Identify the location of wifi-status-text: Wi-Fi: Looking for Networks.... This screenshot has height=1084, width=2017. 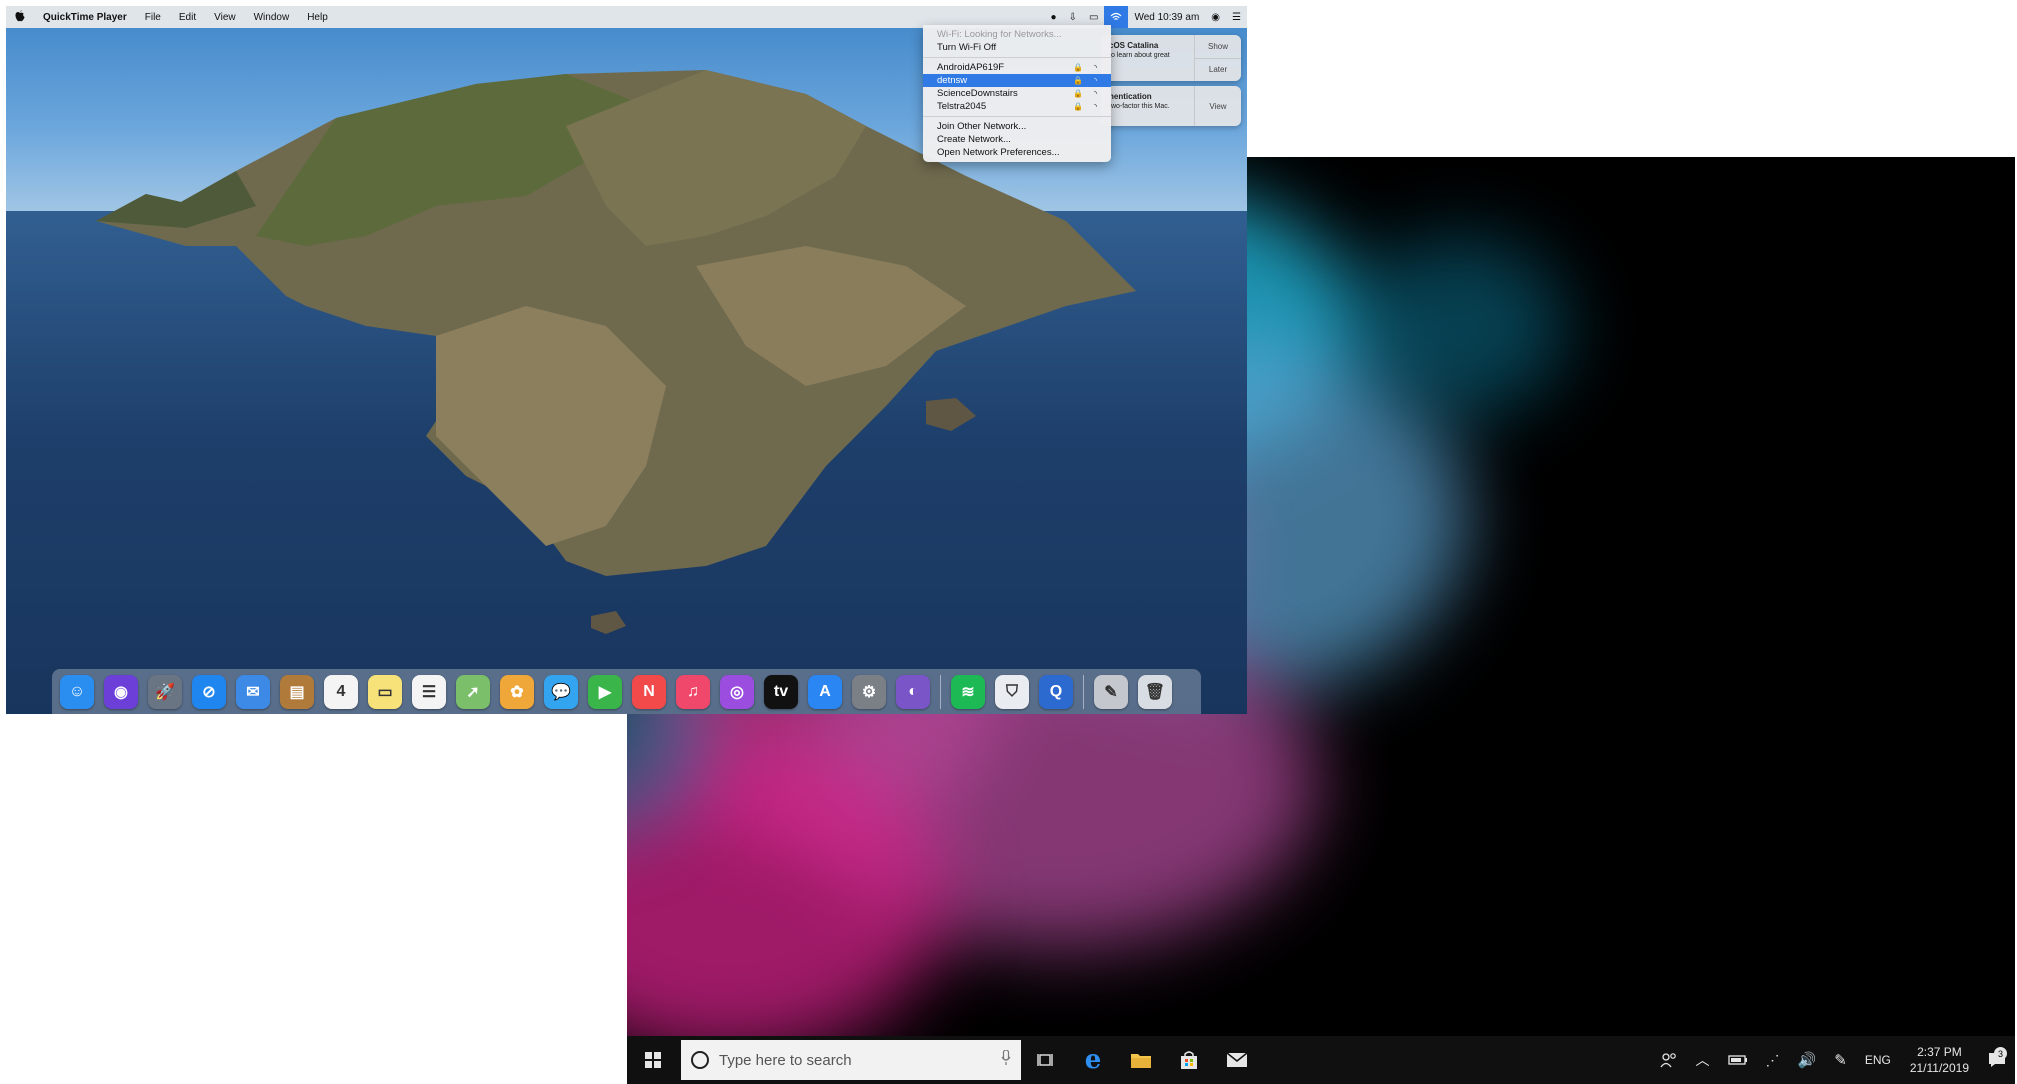
(999, 34).